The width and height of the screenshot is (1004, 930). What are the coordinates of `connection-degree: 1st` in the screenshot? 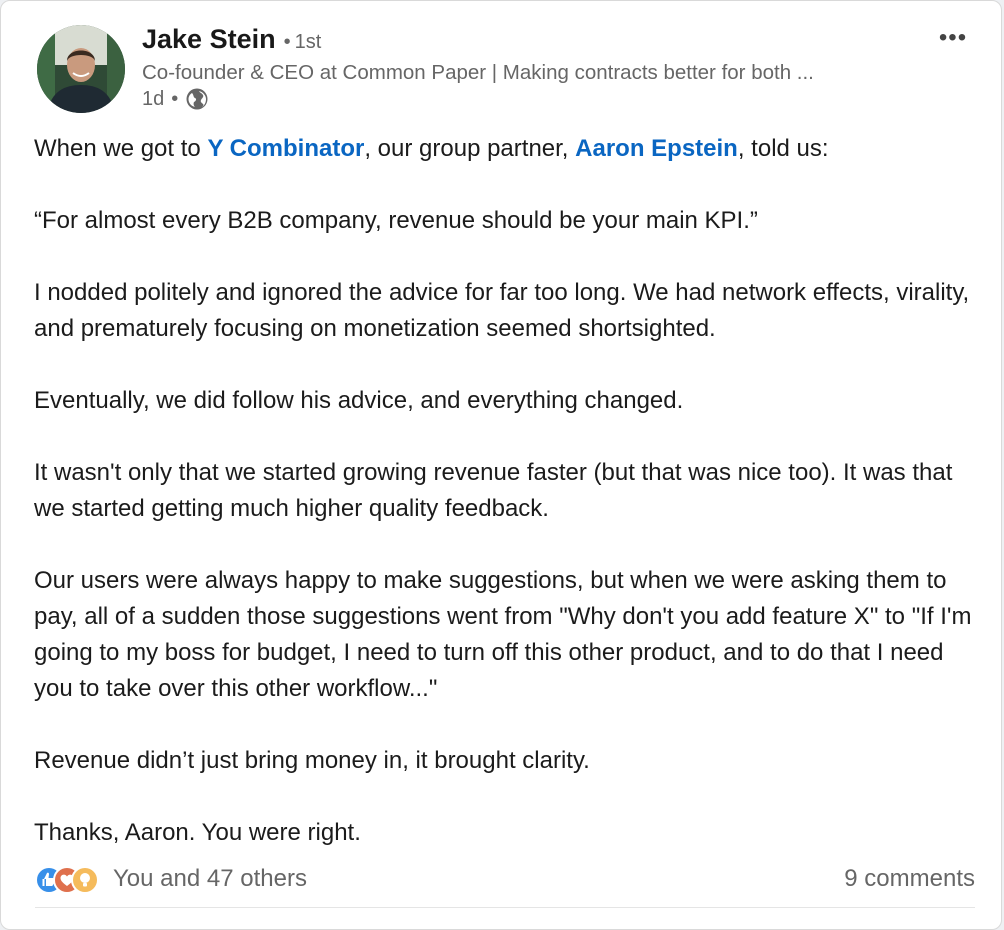 It's located at (308, 42).